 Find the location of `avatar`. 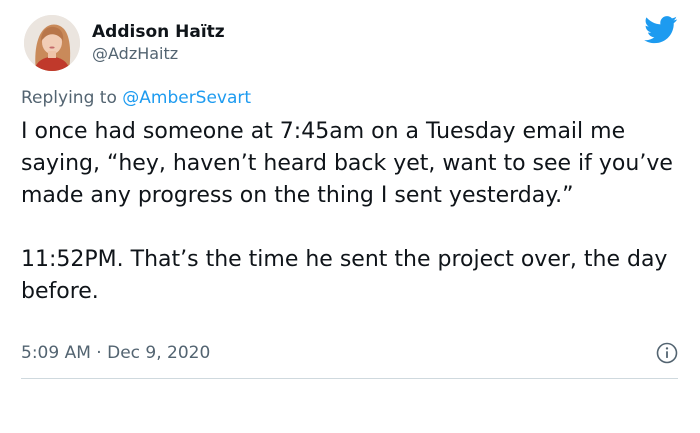

avatar is located at coordinates (52, 43).